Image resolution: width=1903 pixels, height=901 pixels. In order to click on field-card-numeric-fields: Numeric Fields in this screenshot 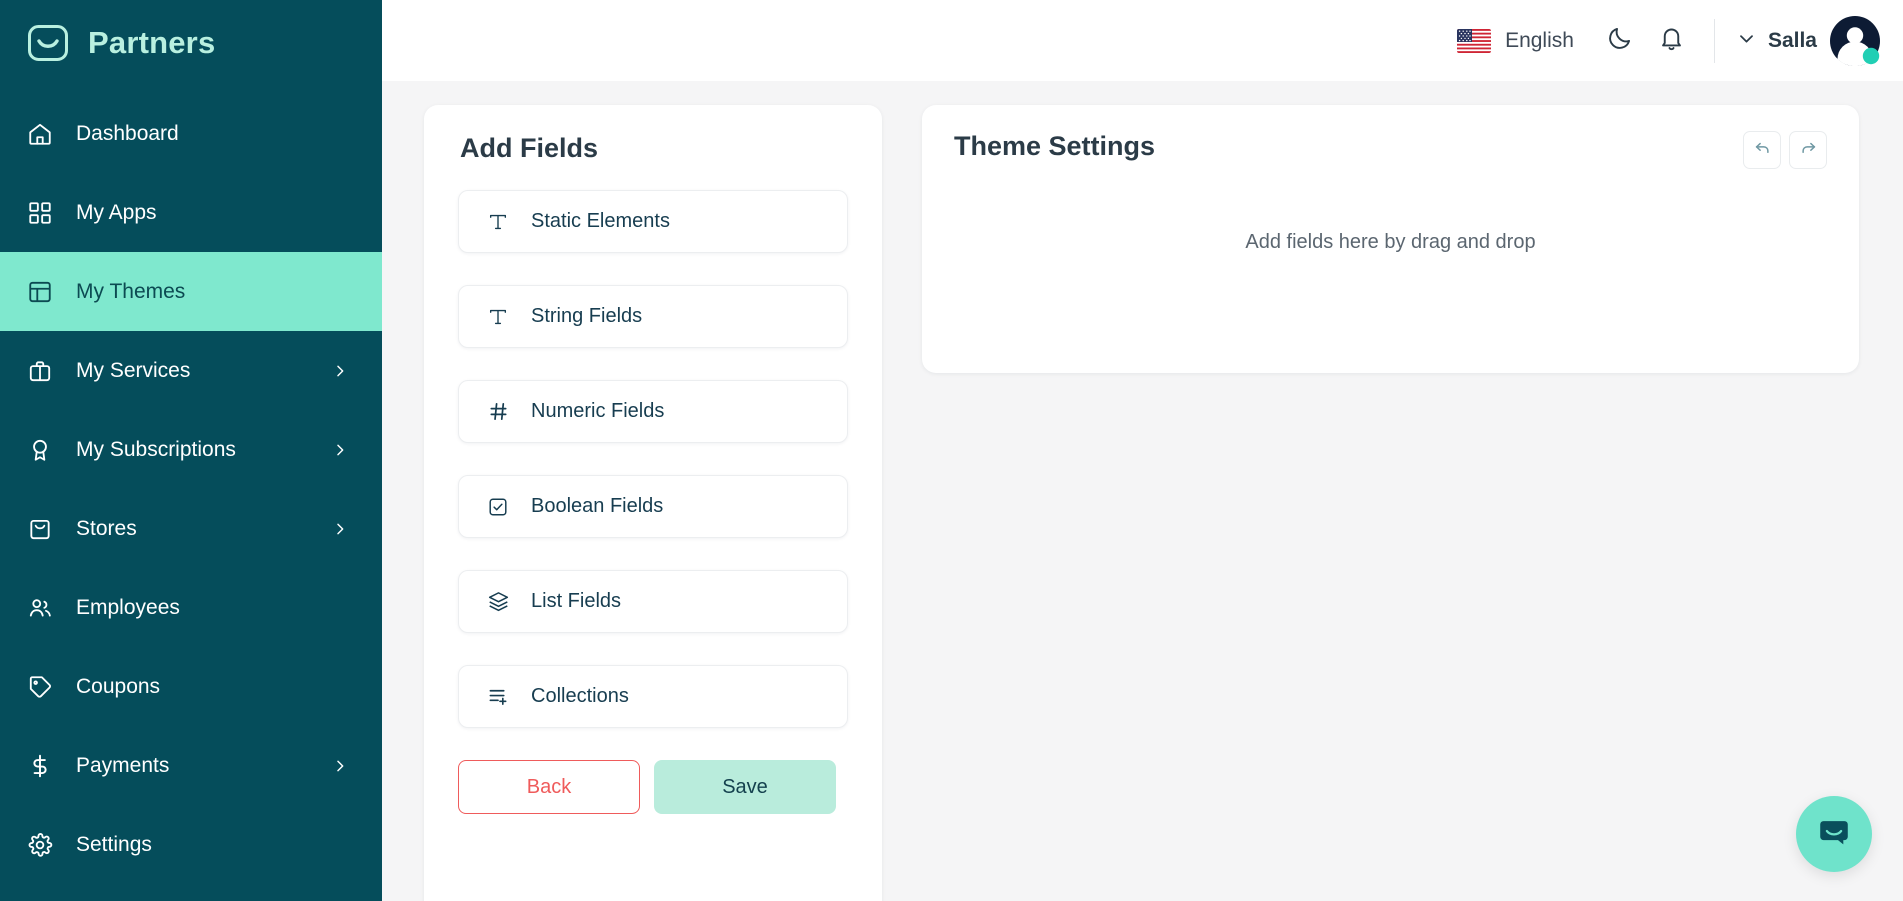, I will do `click(653, 411)`.